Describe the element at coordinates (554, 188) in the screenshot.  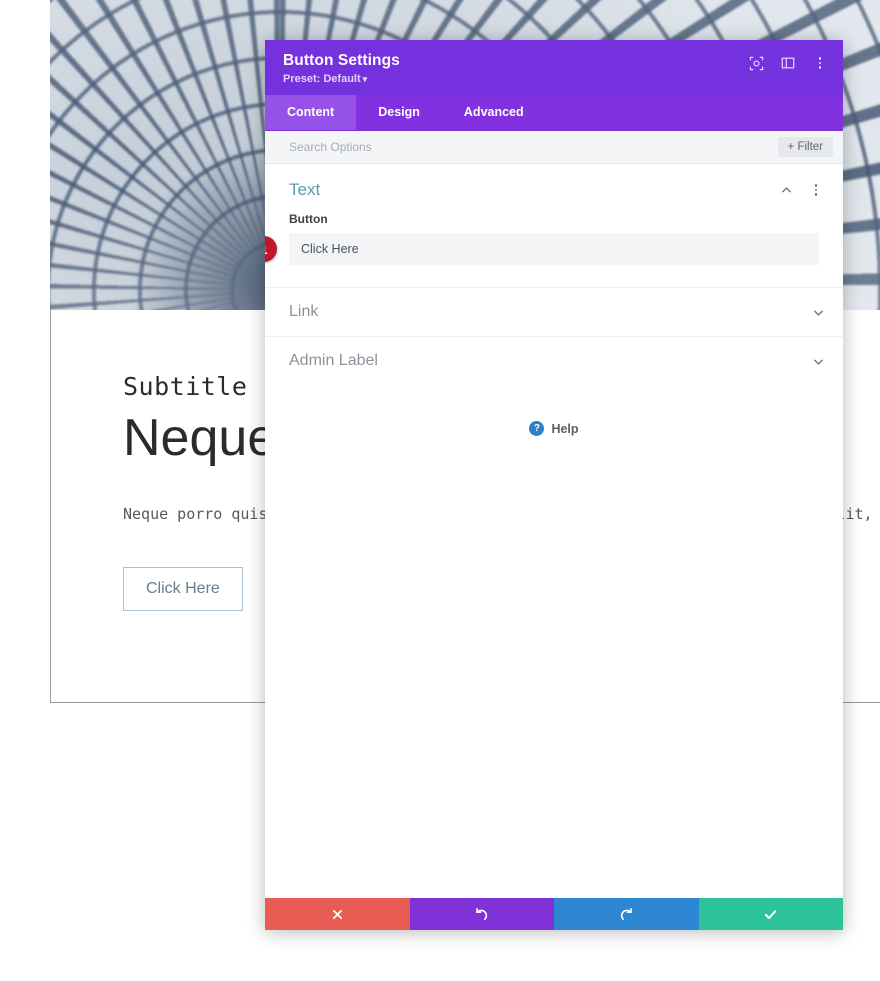
I see `section-text-header: Text` at that location.